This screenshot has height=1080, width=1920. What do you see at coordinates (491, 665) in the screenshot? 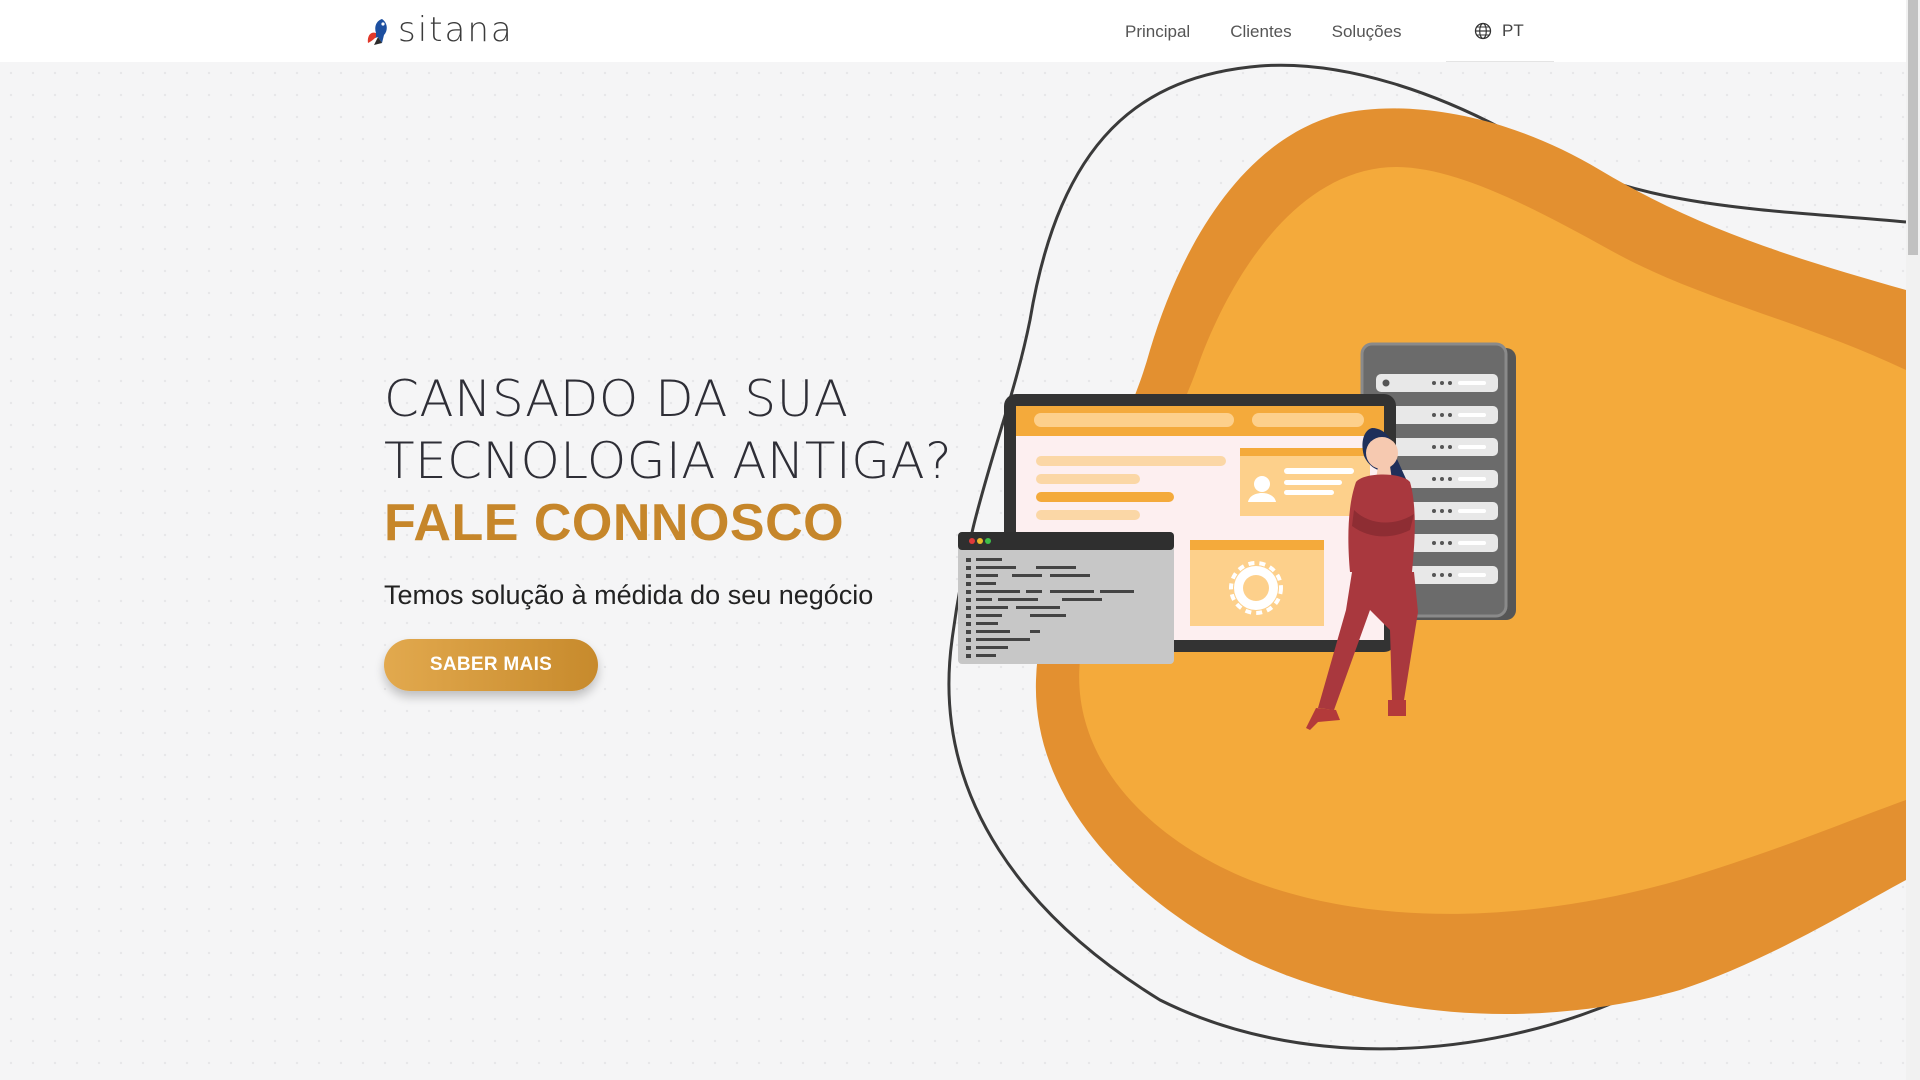
I see `saber-mais-button: SABER MAIS` at bounding box center [491, 665].